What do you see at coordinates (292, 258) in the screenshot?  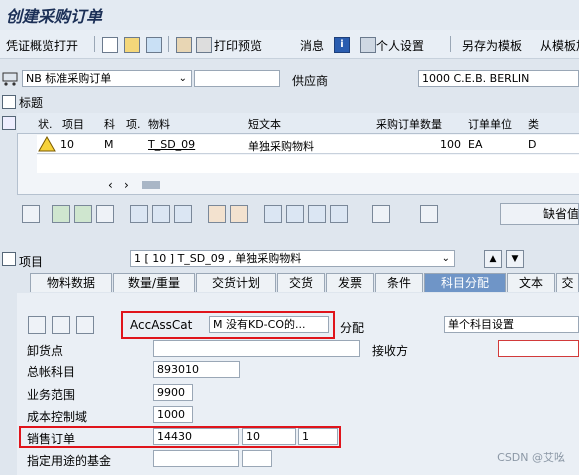 I see `item-select: 1 [ 10 ] T_SD_09 , 单独采购物料 ⌄` at bounding box center [292, 258].